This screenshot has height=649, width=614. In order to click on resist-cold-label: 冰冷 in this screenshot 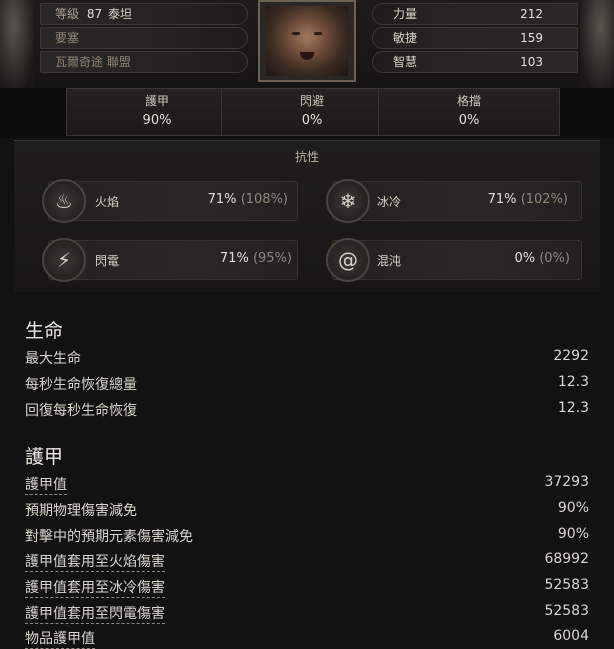, I will do `click(389, 202)`.